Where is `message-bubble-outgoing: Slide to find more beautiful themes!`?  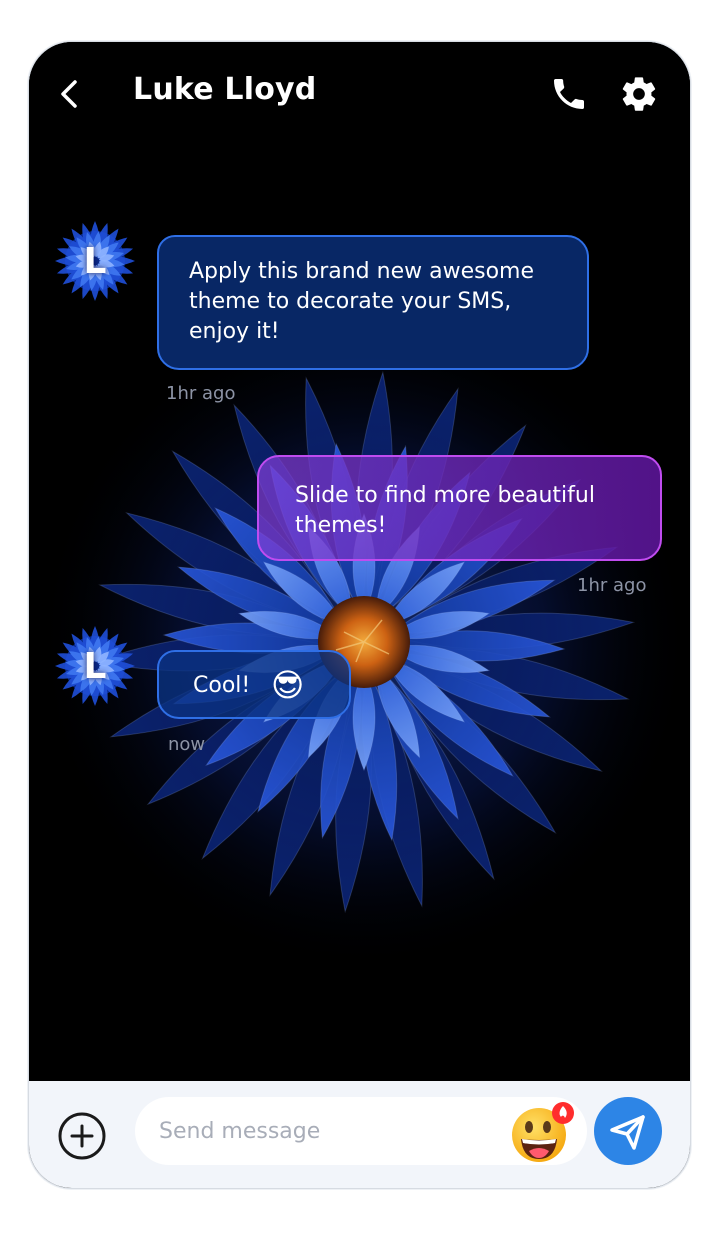 message-bubble-outgoing: Slide to find more beautiful themes! is located at coordinates (459, 508).